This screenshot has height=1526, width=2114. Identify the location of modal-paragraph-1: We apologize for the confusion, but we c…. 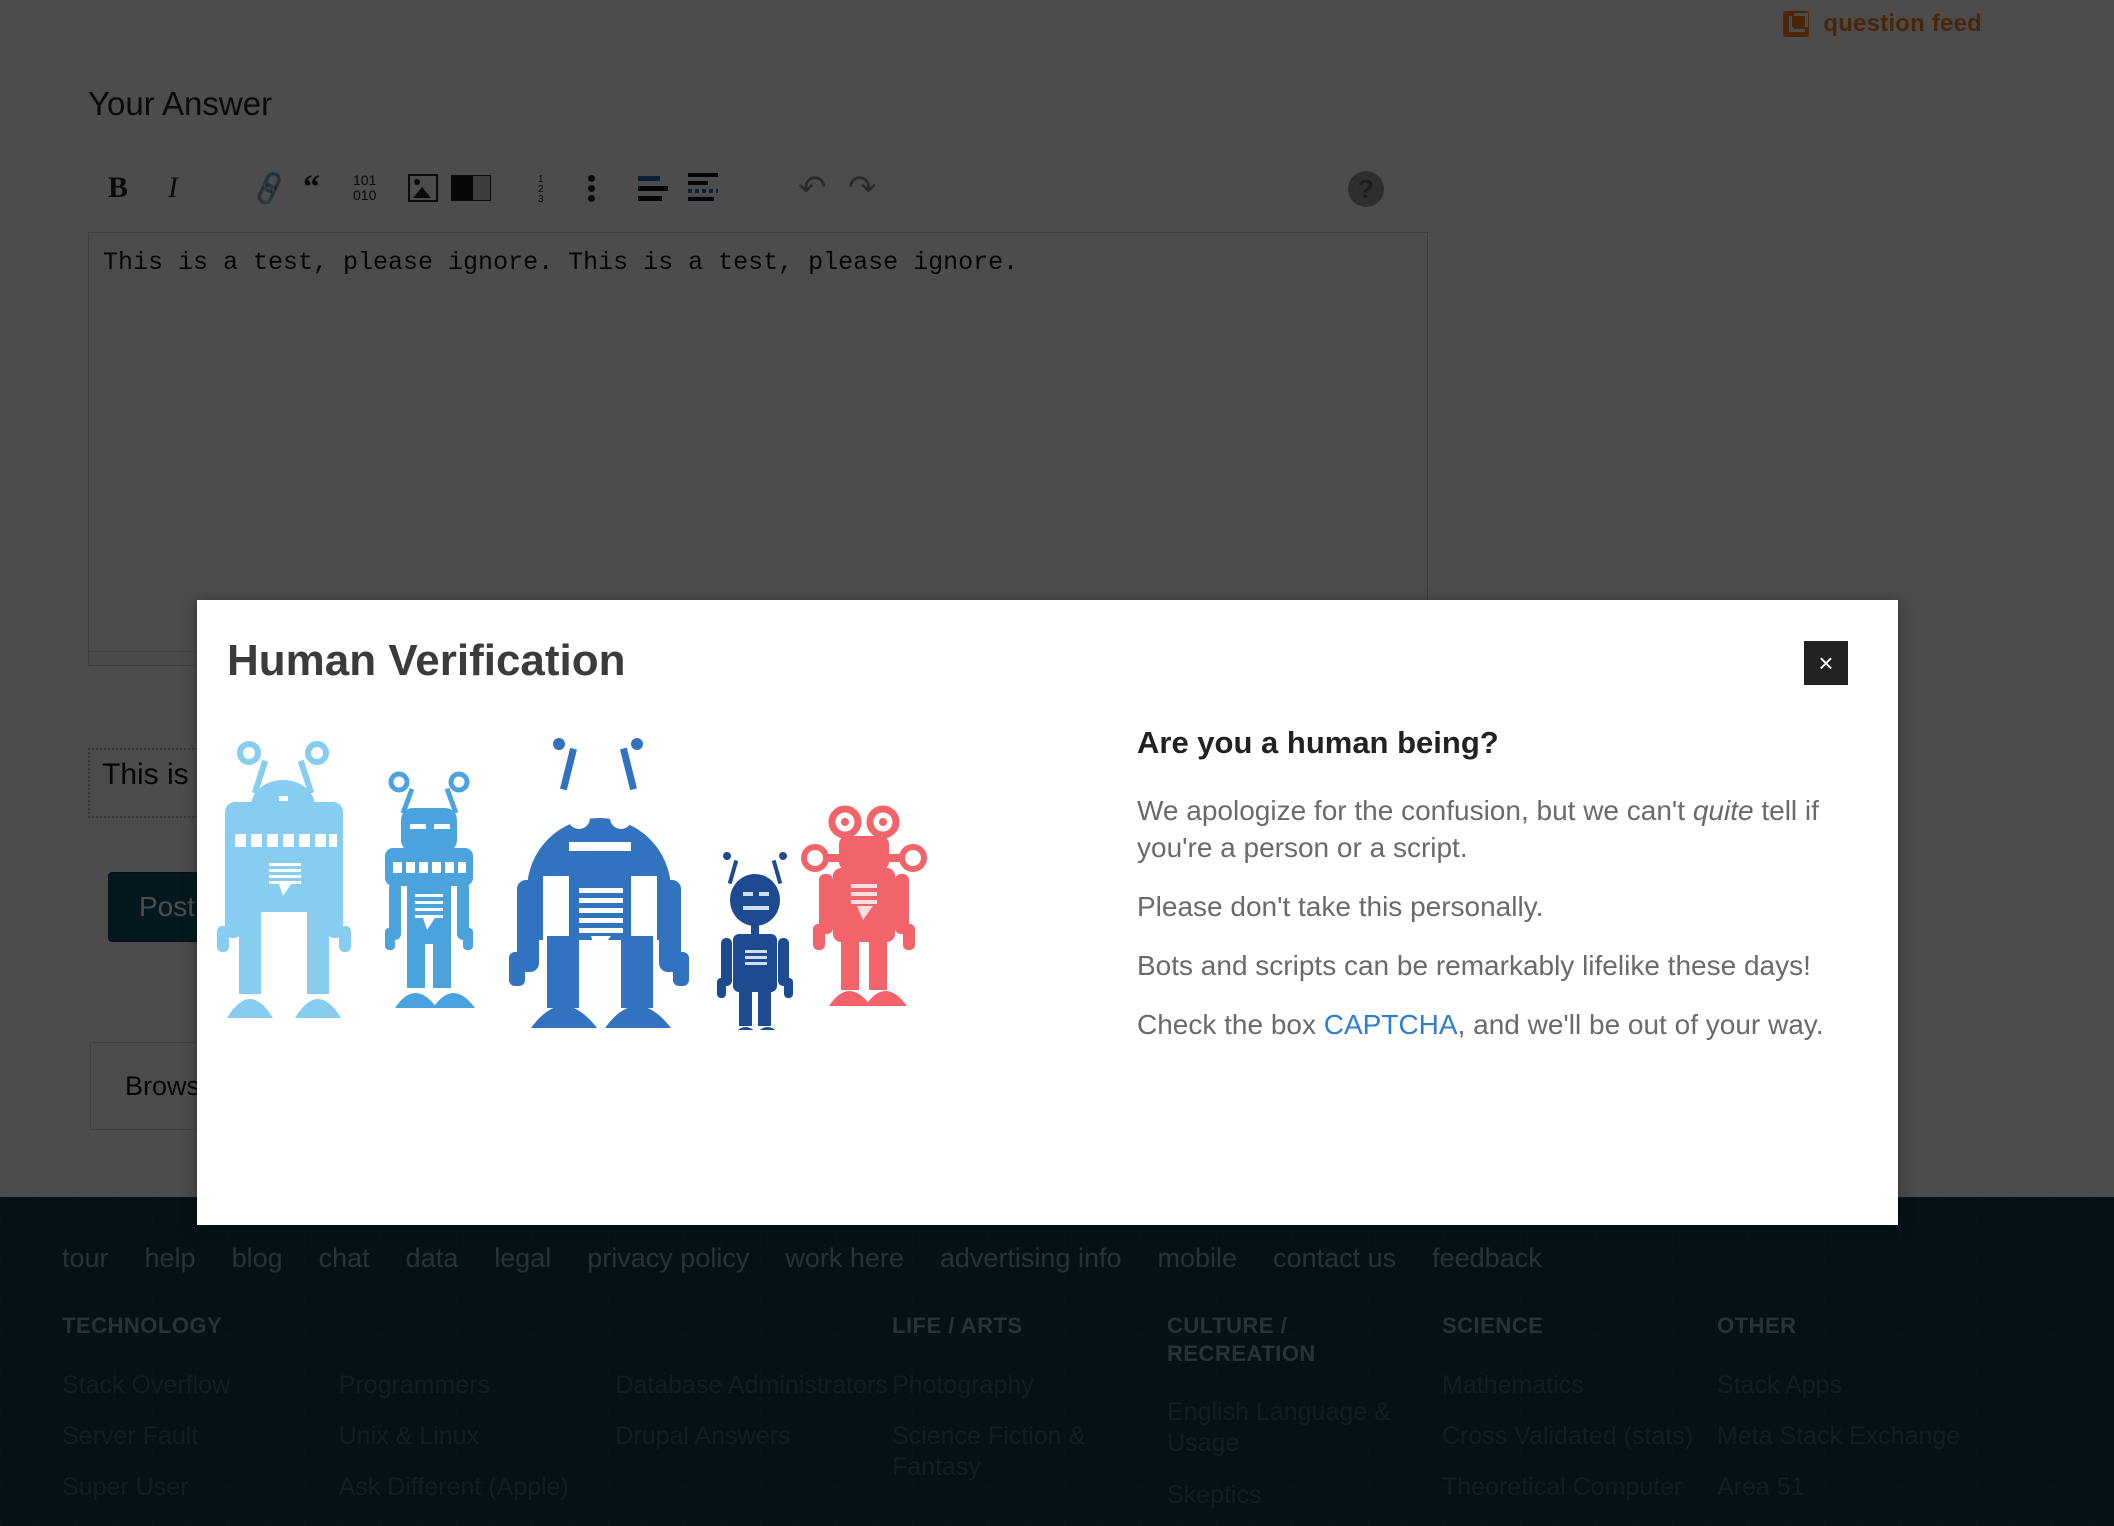
(1487, 830).